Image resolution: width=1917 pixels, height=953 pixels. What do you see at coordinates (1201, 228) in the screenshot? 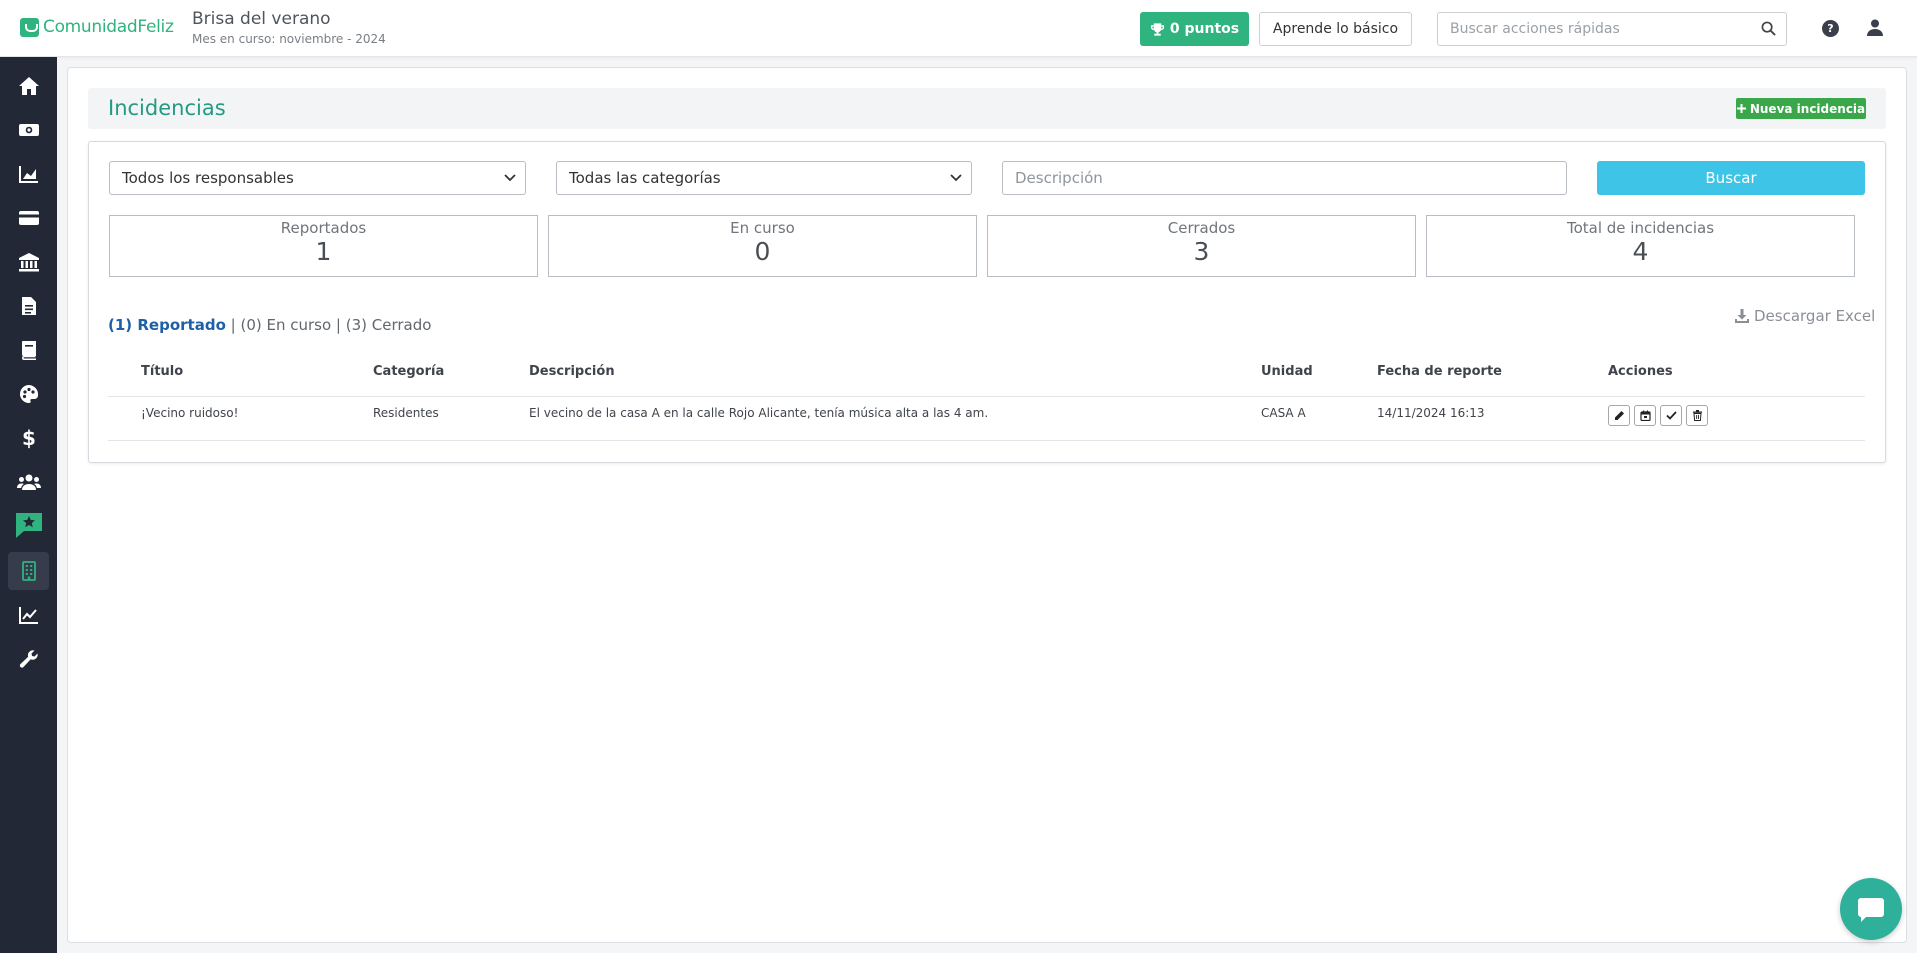
I see `stat-label: Cerrados` at bounding box center [1201, 228].